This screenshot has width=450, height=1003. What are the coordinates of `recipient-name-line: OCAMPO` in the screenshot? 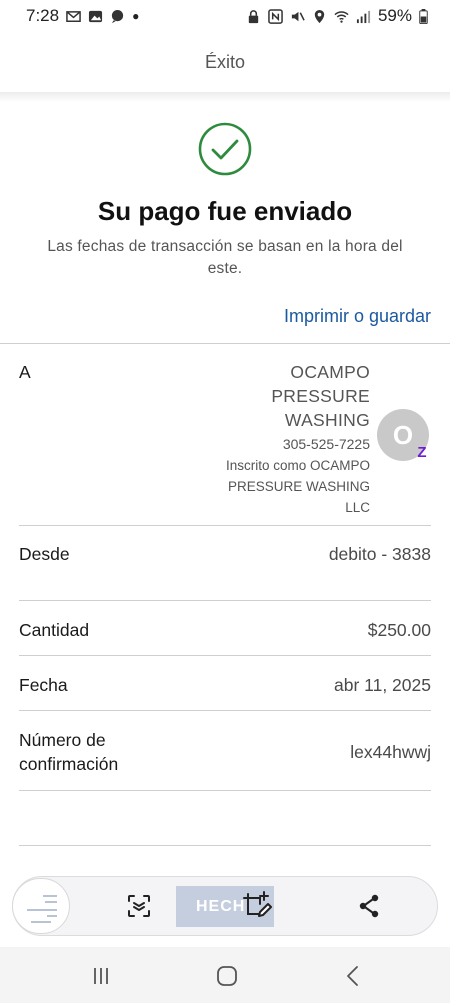 It's located at (330, 372).